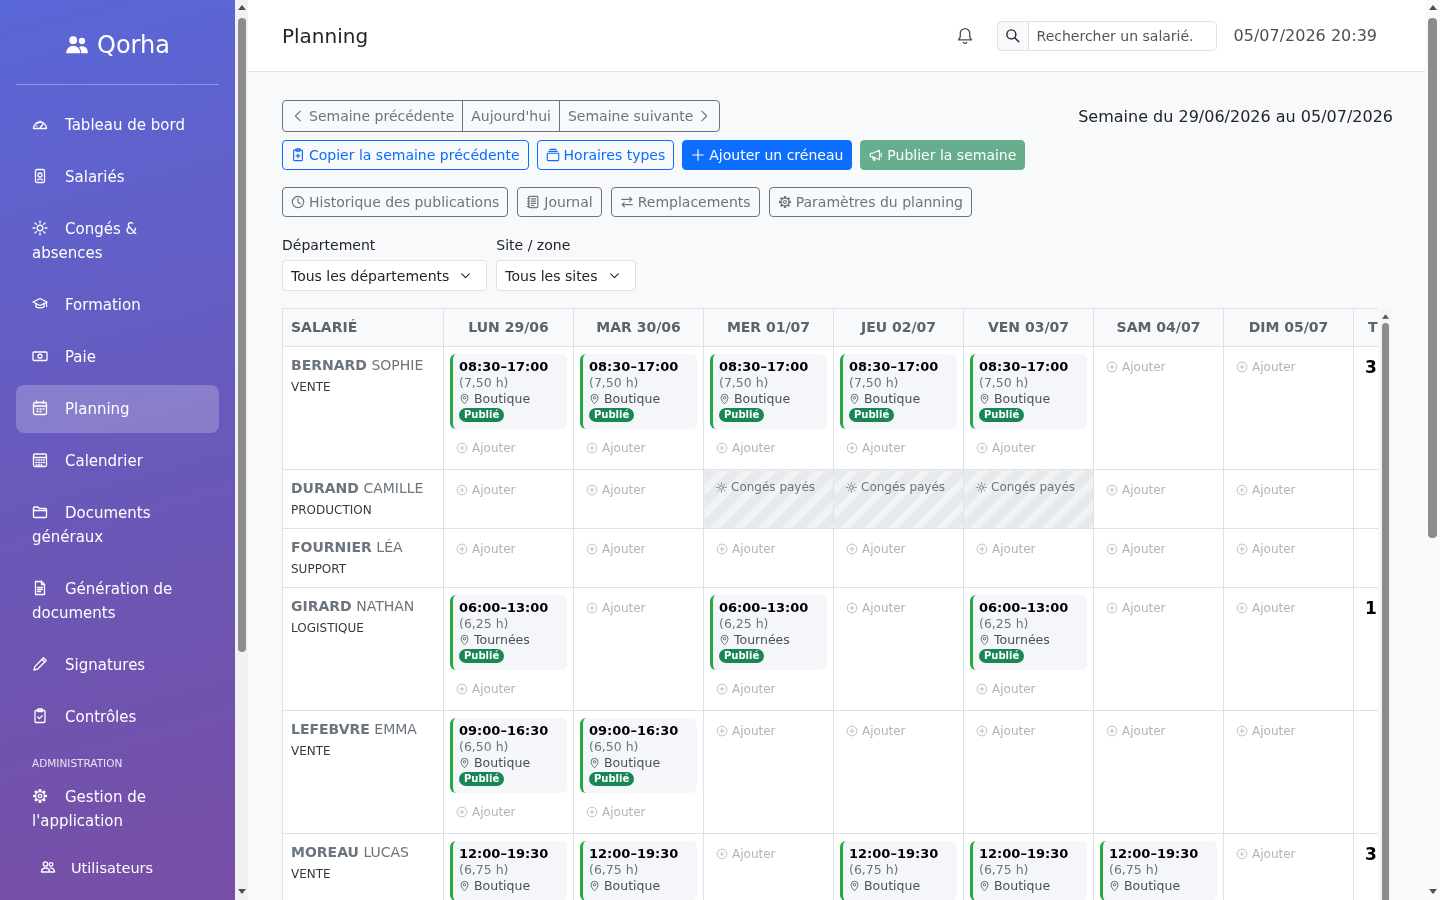  I want to click on status-badge: Publié, so click(872, 415).